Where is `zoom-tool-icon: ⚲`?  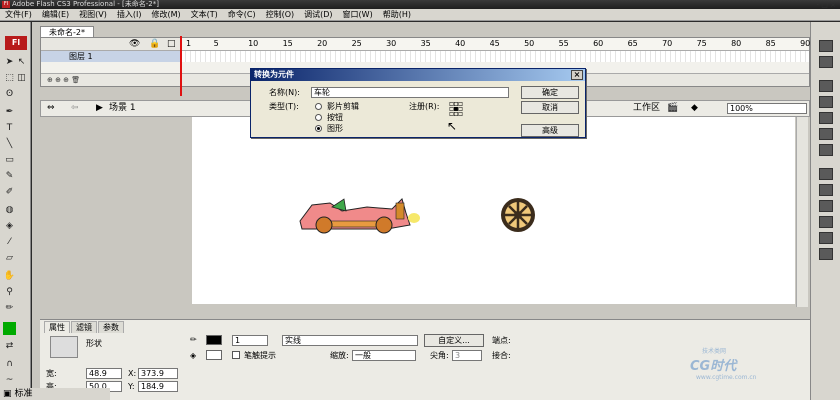 zoom-tool-icon: ⚲ is located at coordinates (9, 292).